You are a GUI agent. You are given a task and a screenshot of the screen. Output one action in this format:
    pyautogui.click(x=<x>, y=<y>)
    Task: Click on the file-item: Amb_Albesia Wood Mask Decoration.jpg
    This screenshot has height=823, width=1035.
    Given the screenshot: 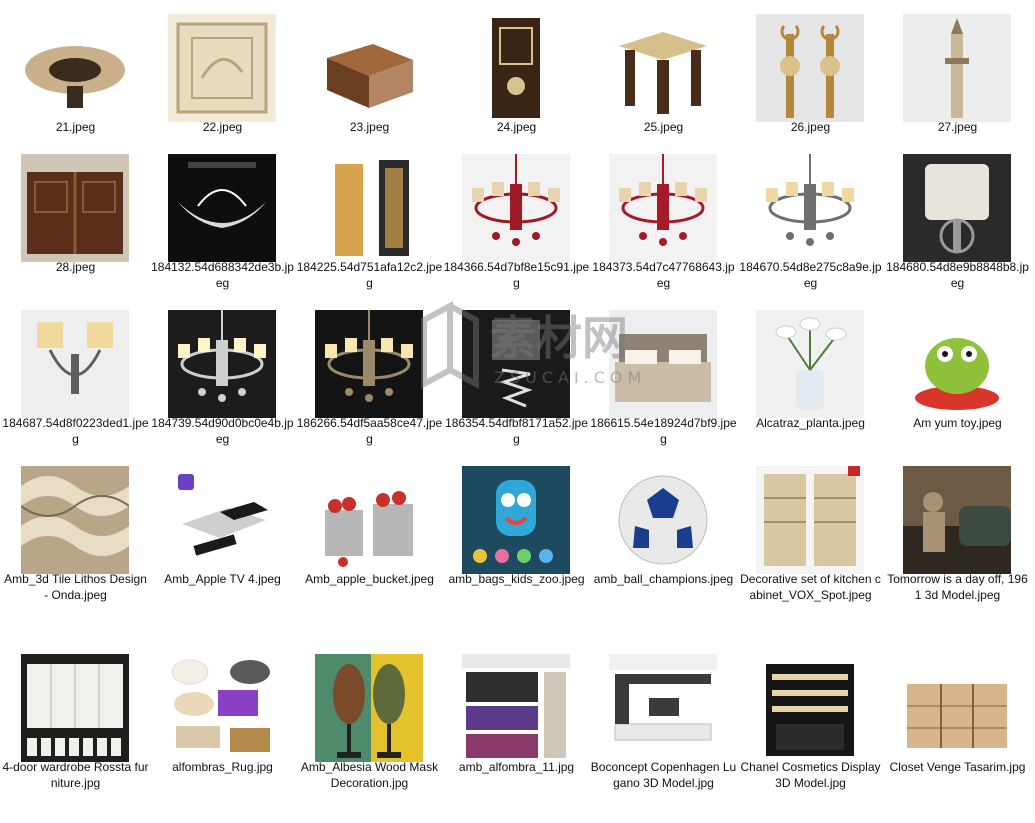 What is the action you would take?
    pyautogui.click(x=369, y=717)
    